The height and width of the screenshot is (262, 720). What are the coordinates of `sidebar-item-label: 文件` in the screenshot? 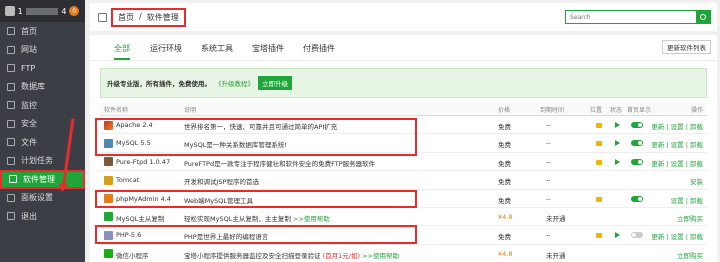 It's located at (29, 142).